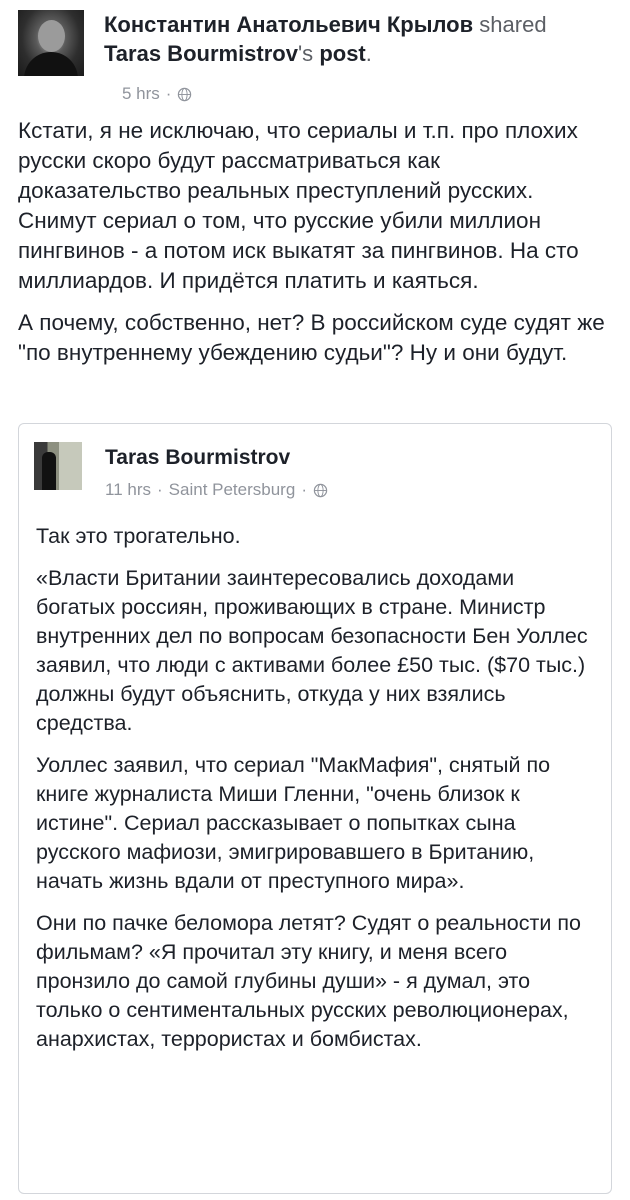 This screenshot has height=1200, width=630. What do you see at coordinates (197, 458) in the screenshot?
I see `card-author-link: Taras Bourmistrov` at bounding box center [197, 458].